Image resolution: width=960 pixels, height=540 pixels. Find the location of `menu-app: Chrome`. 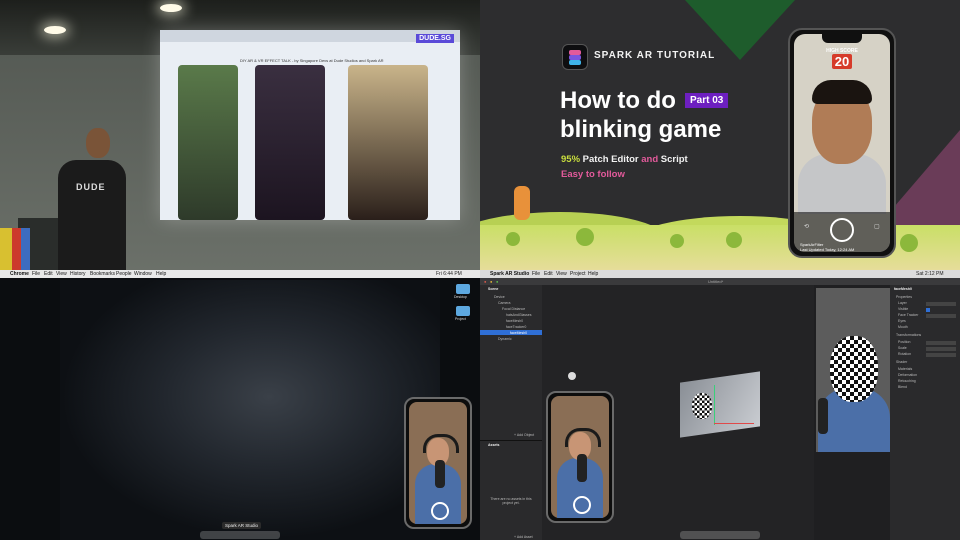

menu-app: Chrome is located at coordinates (19, 274).